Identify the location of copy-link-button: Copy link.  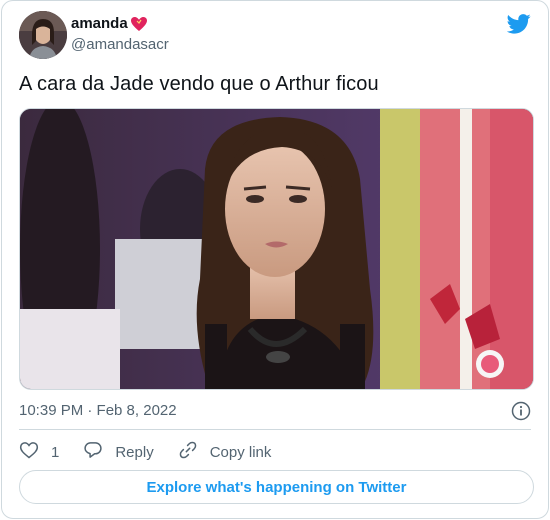
(225, 452).